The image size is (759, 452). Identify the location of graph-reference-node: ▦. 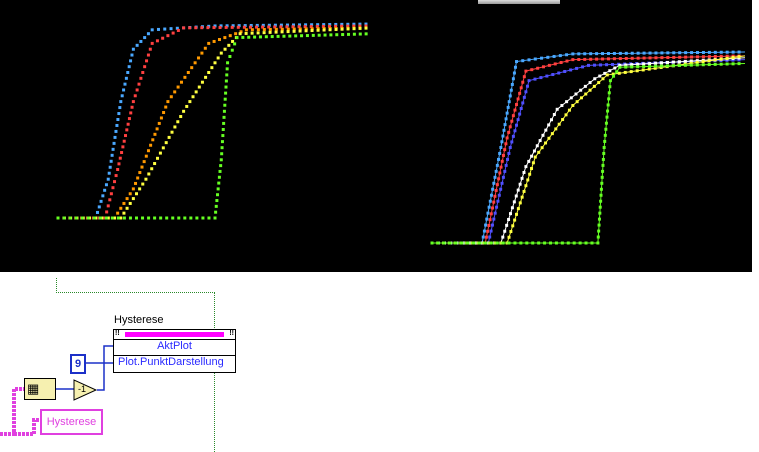
(40, 389).